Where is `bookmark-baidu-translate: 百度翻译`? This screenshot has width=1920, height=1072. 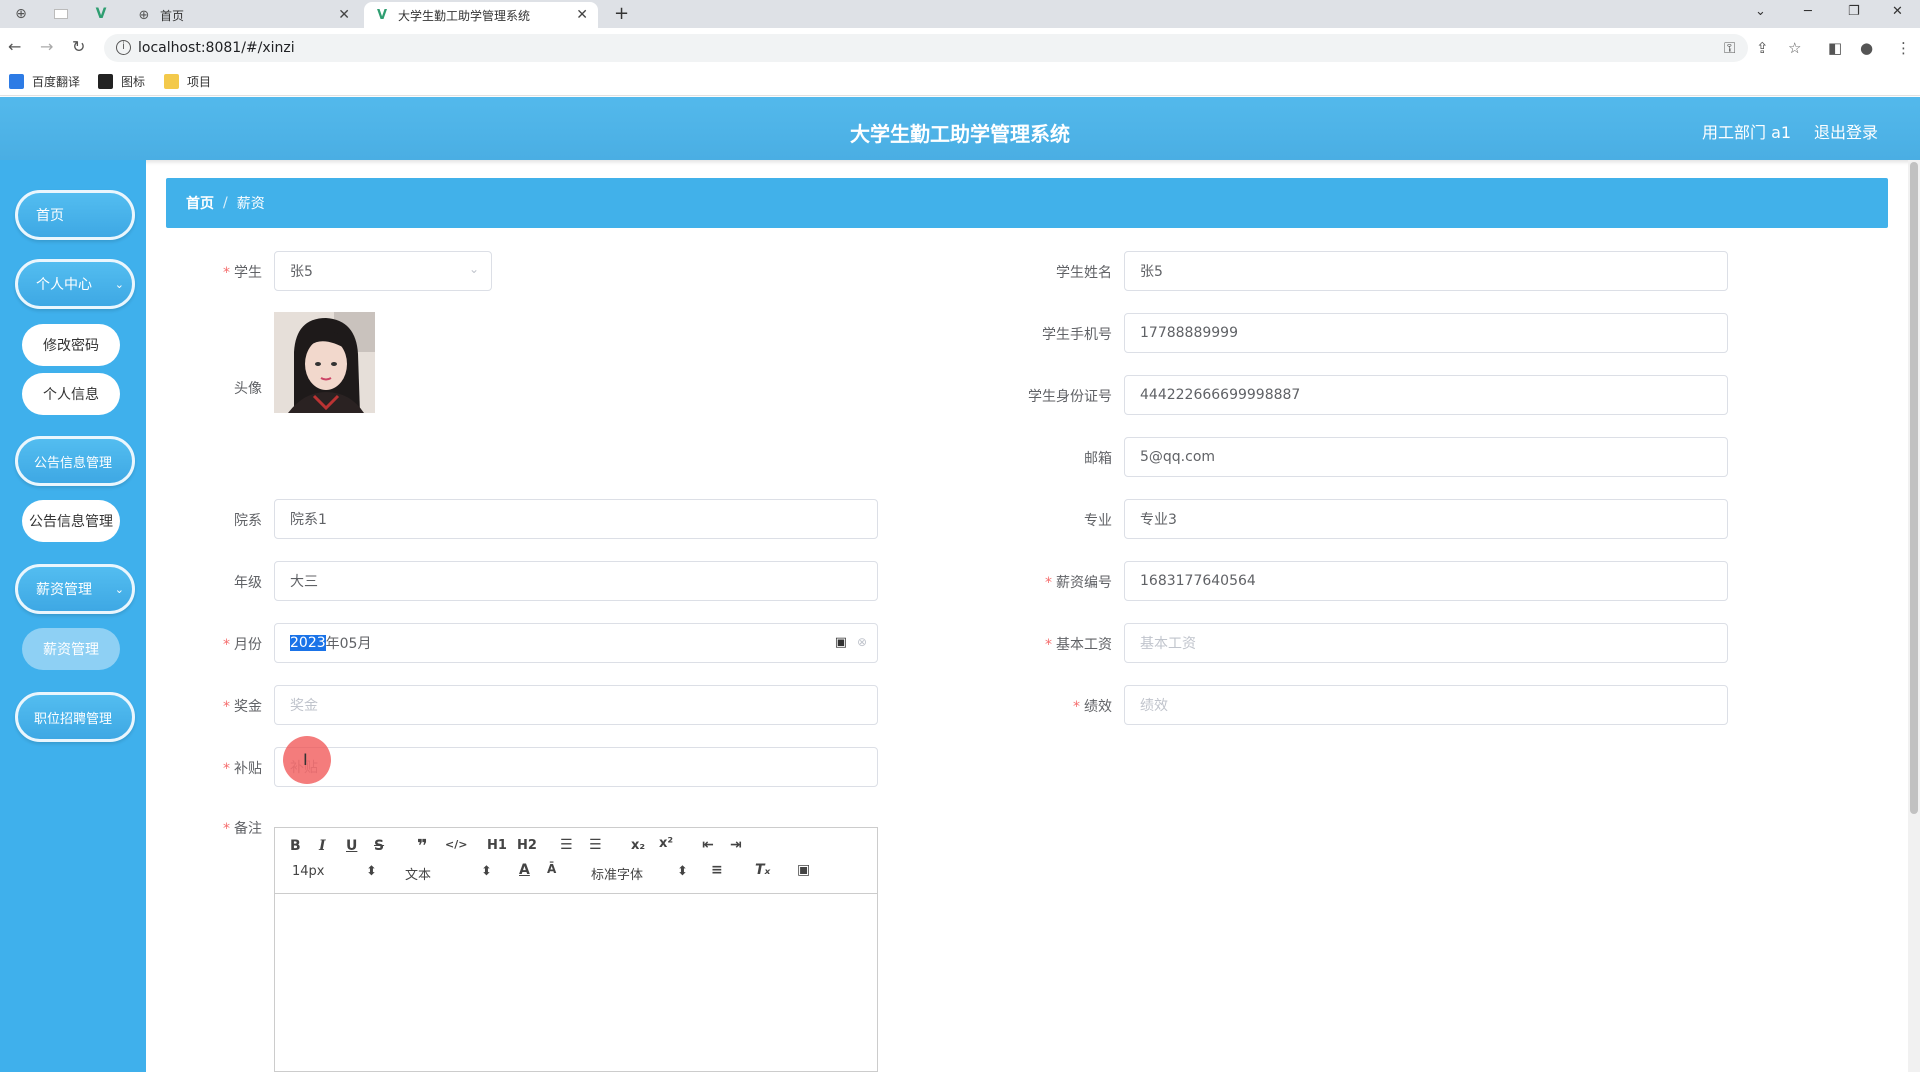 bookmark-baidu-translate: 百度翻译 is located at coordinates (44, 81).